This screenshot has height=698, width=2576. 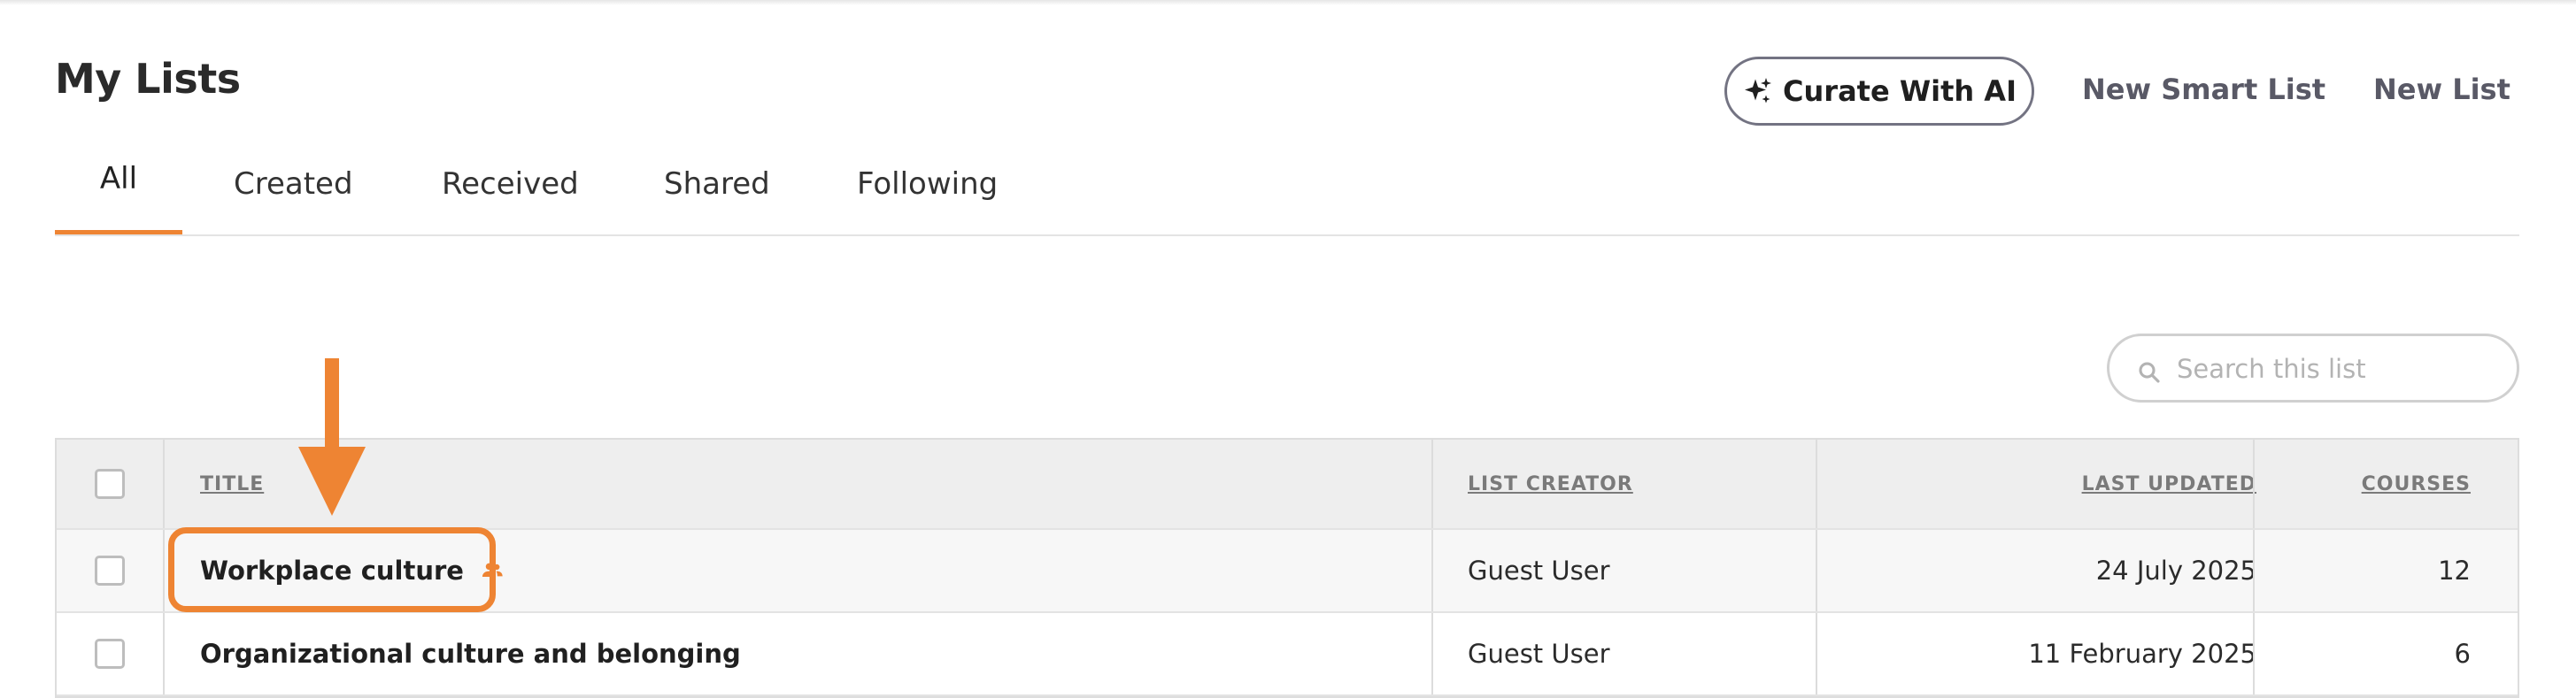 I want to click on courses-value: 6, so click(x=2462, y=654).